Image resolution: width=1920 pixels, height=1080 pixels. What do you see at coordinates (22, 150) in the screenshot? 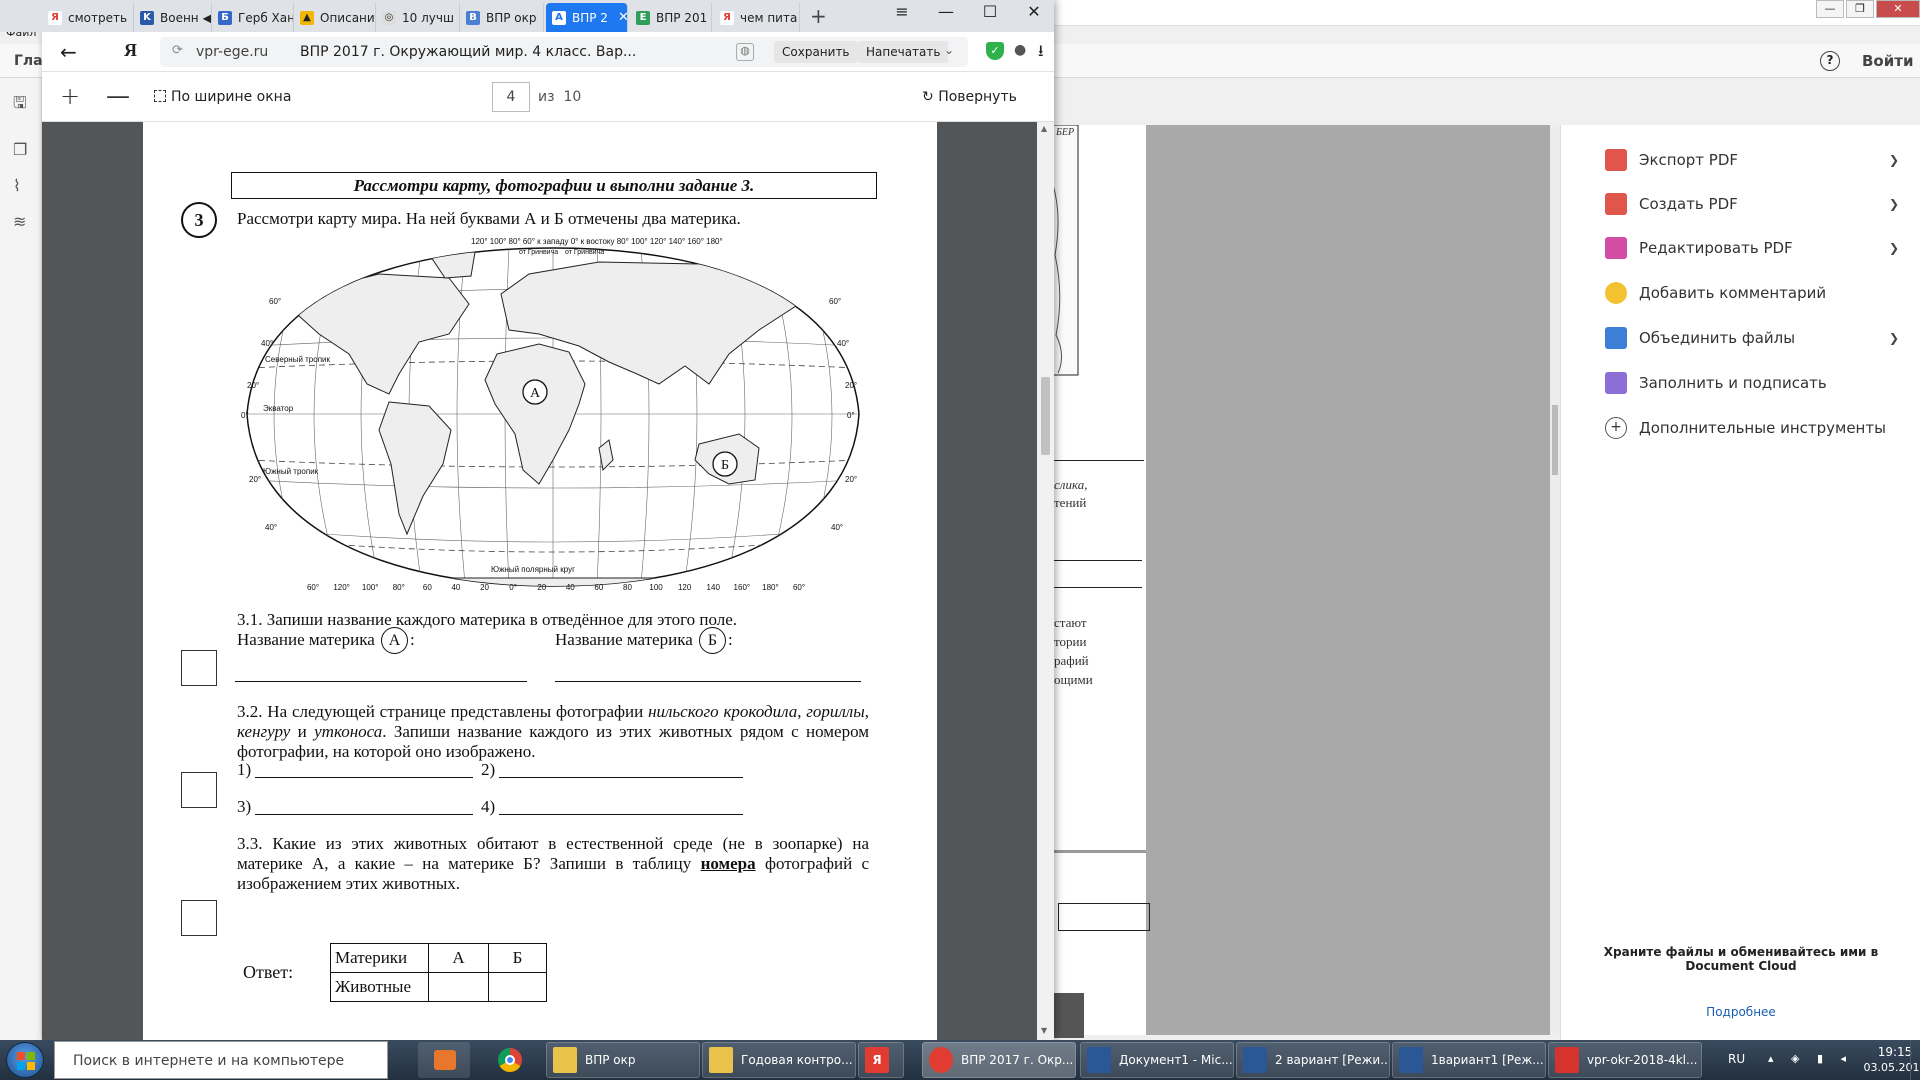
I see `pages-icon: ❐` at bounding box center [22, 150].